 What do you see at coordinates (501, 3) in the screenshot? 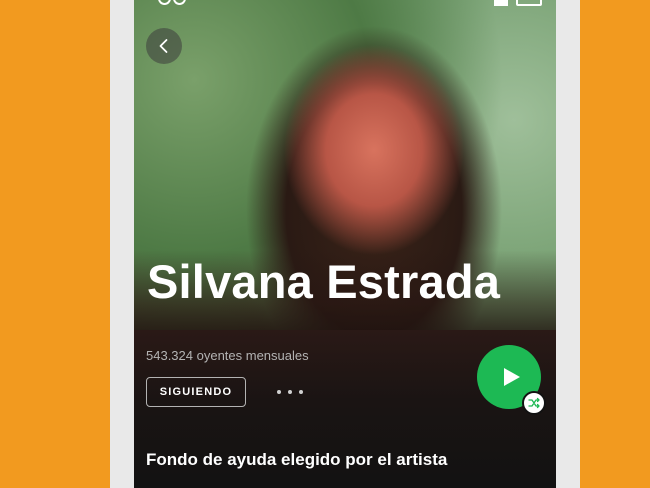
I see `signal-icon` at bounding box center [501, 3].